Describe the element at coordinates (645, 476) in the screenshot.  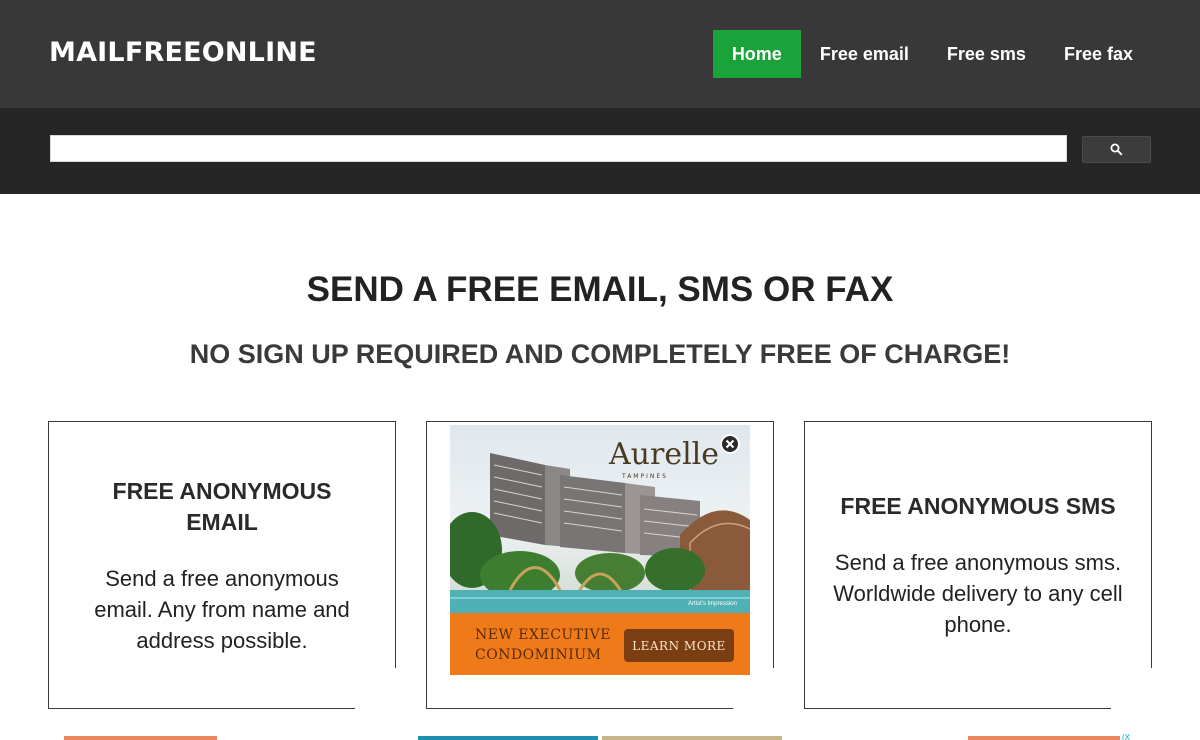
I see `ad-brand-location: TAMPINES` at that location.